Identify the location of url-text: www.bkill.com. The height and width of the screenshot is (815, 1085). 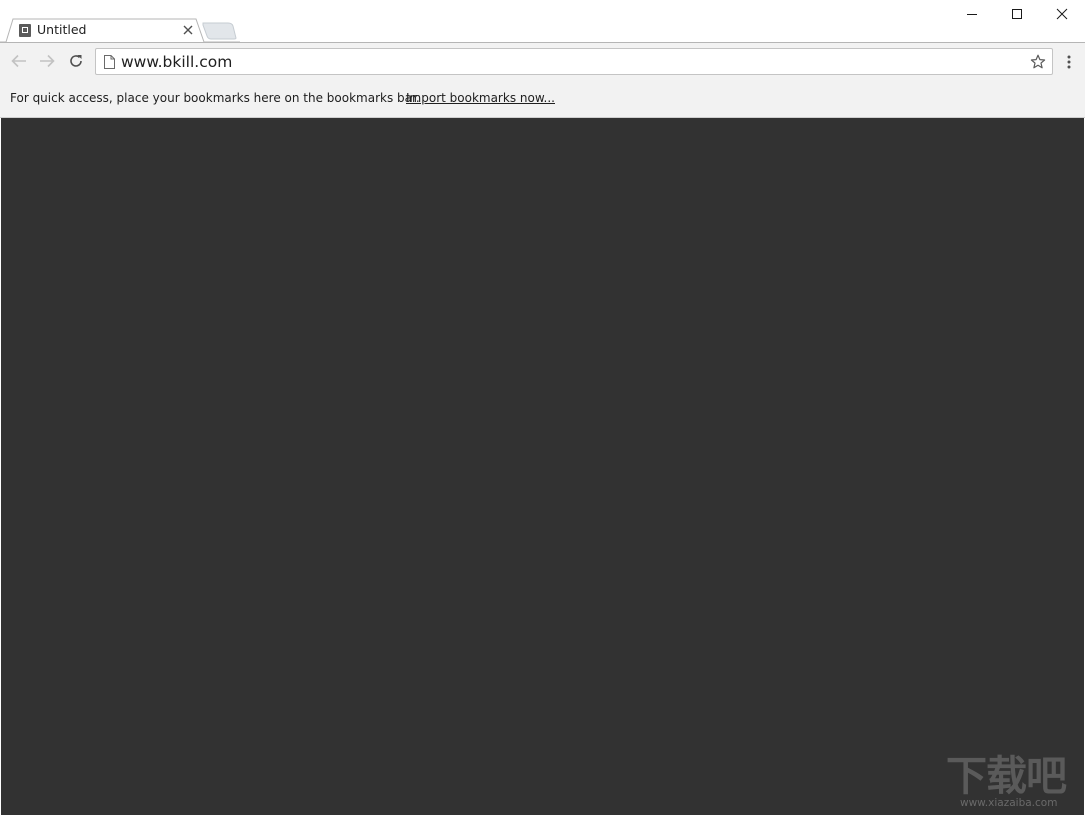
(176, 62).